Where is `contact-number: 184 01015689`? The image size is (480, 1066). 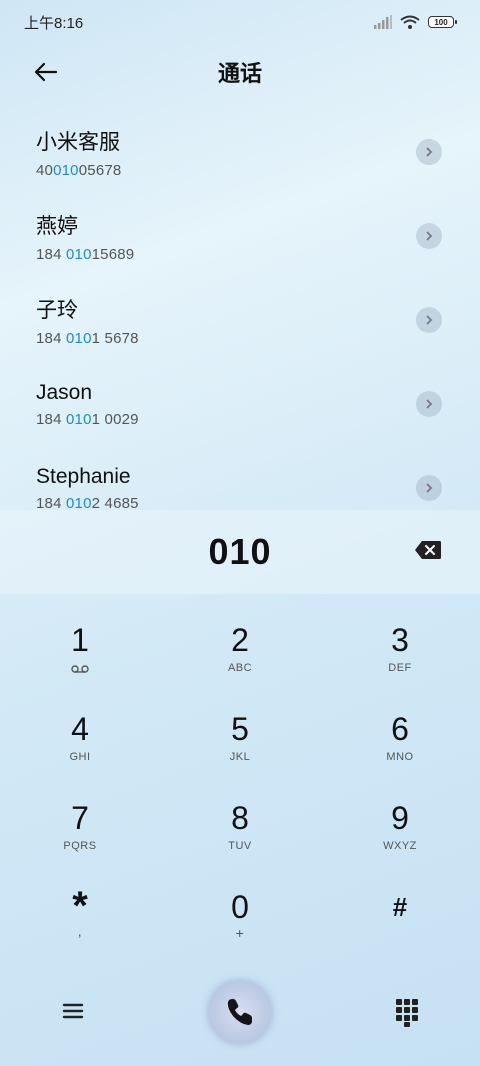 contact-number: 184 01015689 is located at coordinates (85, 254).